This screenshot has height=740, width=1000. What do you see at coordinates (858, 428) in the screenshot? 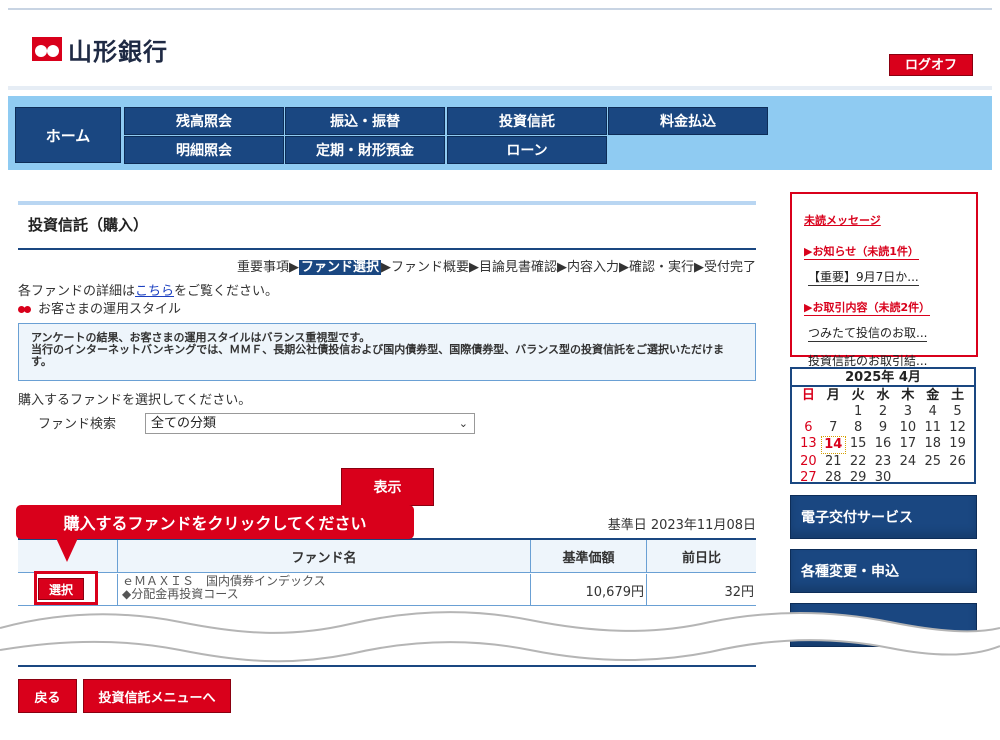
I see `calendar-day: 8` at bounding box center [858, 428].